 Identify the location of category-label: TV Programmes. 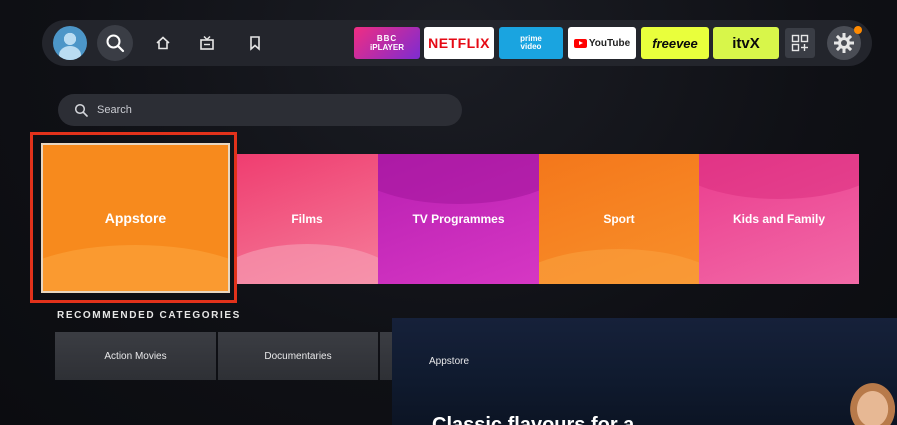
(458, 219).